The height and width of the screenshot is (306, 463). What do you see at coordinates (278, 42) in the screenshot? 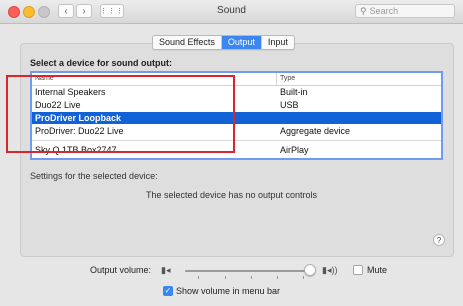
I see `tab-input: Input` at bounding box center [278, 42].